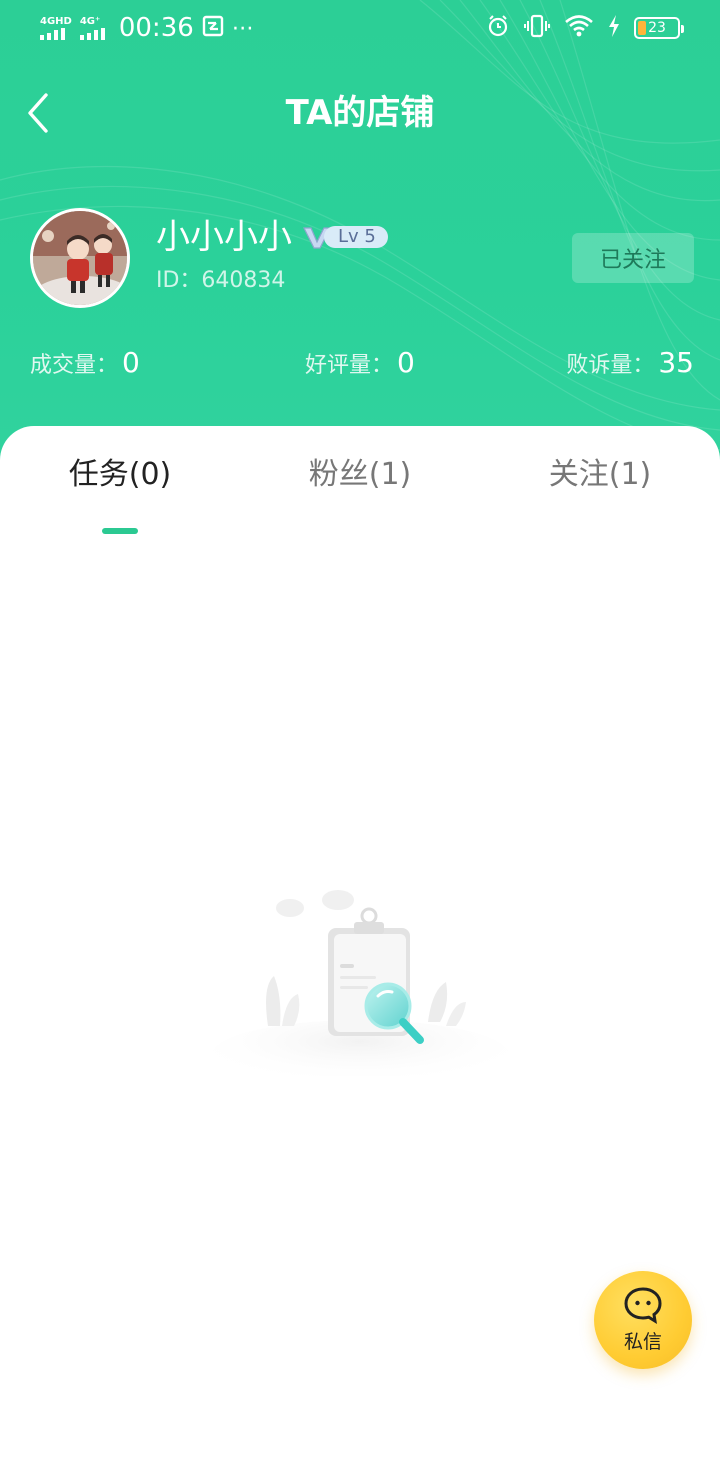 Image resolution: width=720 pixels, height=1460 pixels. I want to click on tab-fans: 粉丝(1), so click(360, 475).